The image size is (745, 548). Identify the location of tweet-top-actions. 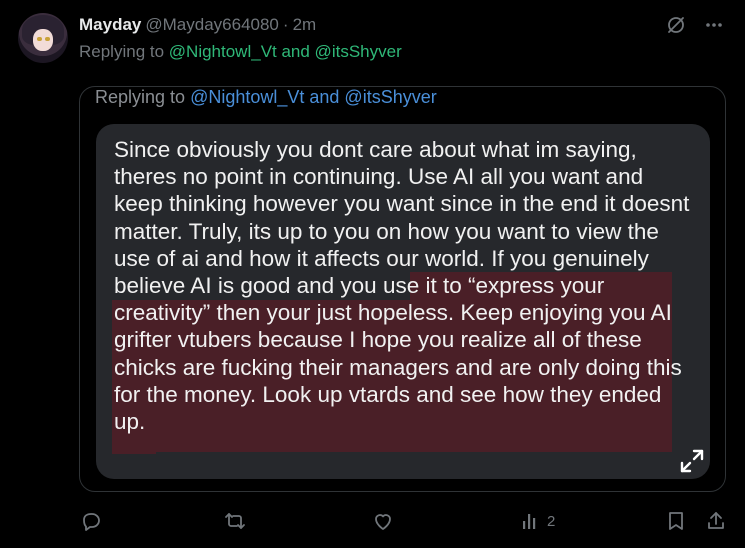
(695, 25).